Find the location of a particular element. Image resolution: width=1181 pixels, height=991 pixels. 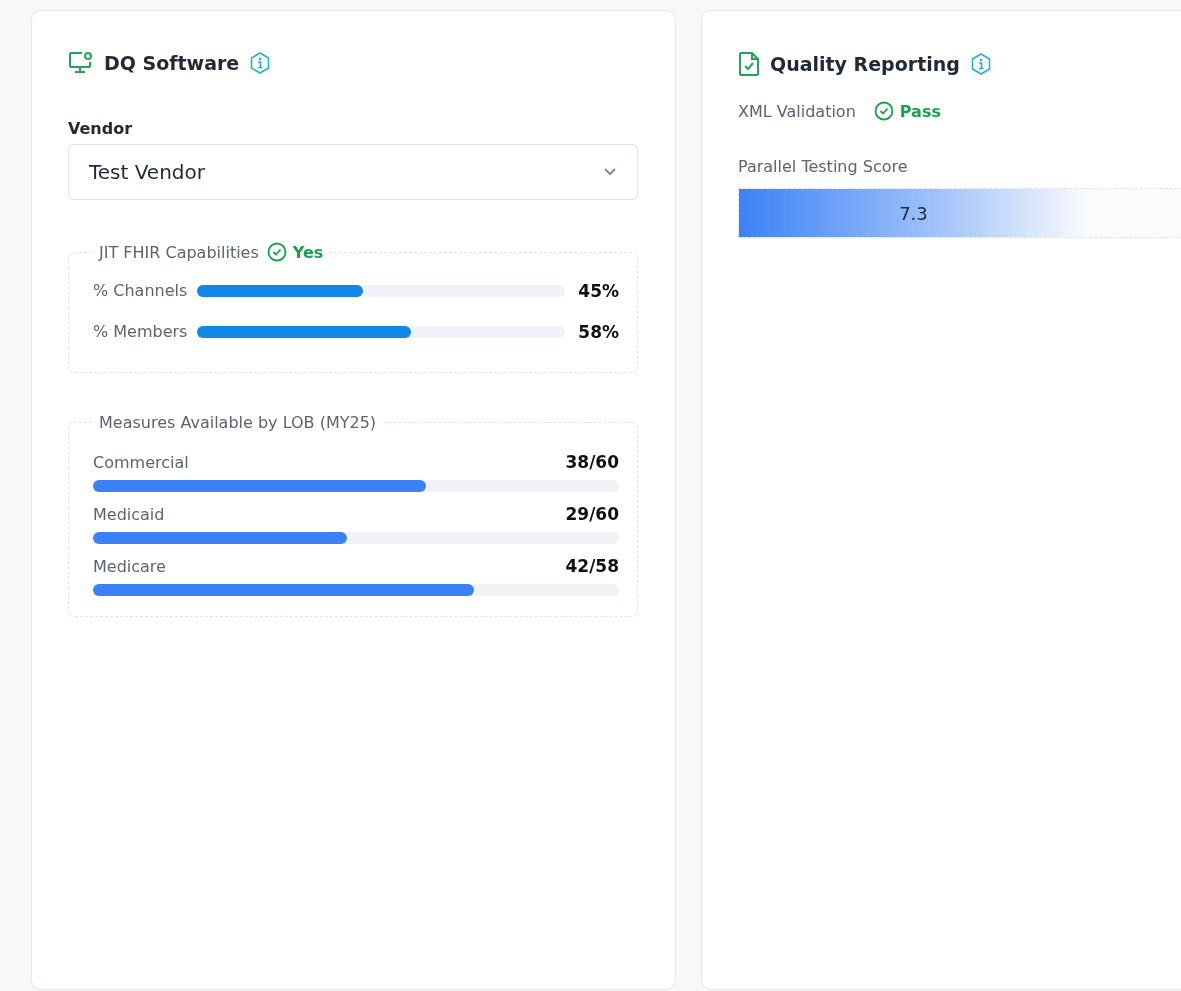

lob-label: Medicare is located at coordinates (129, 566).